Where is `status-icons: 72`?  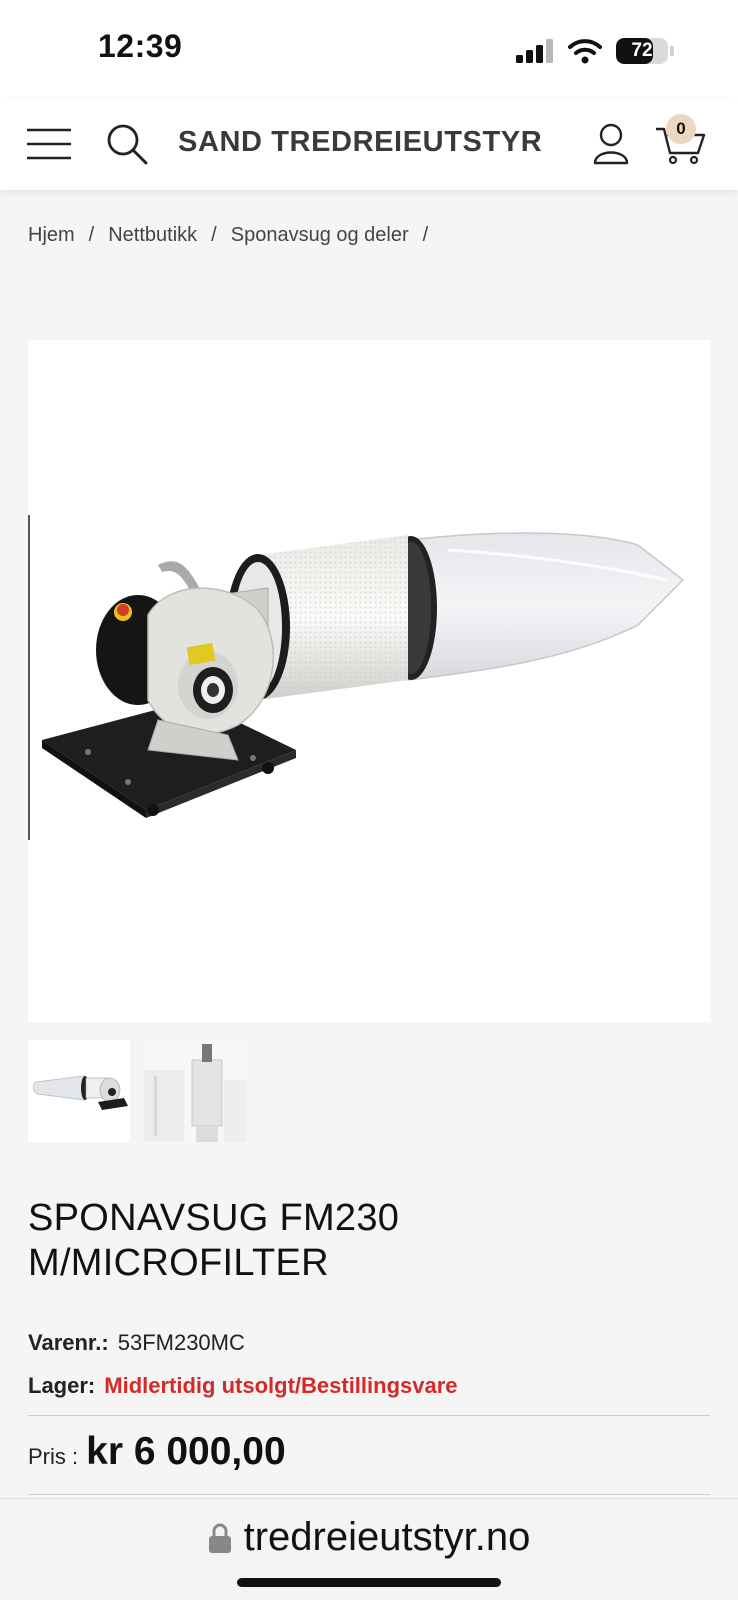 status-icons: 72 is located at coordinates (595, 51).